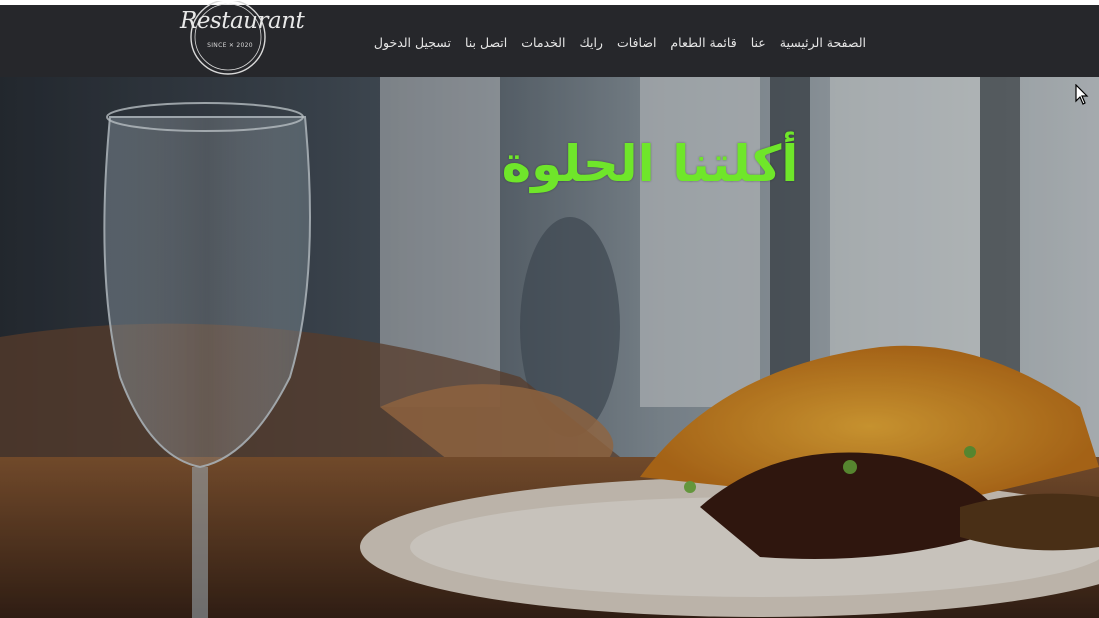 This screenshot has width=1099, height=618. I want to click on nav-menu: قائمة الطعام, so click(703, 42).